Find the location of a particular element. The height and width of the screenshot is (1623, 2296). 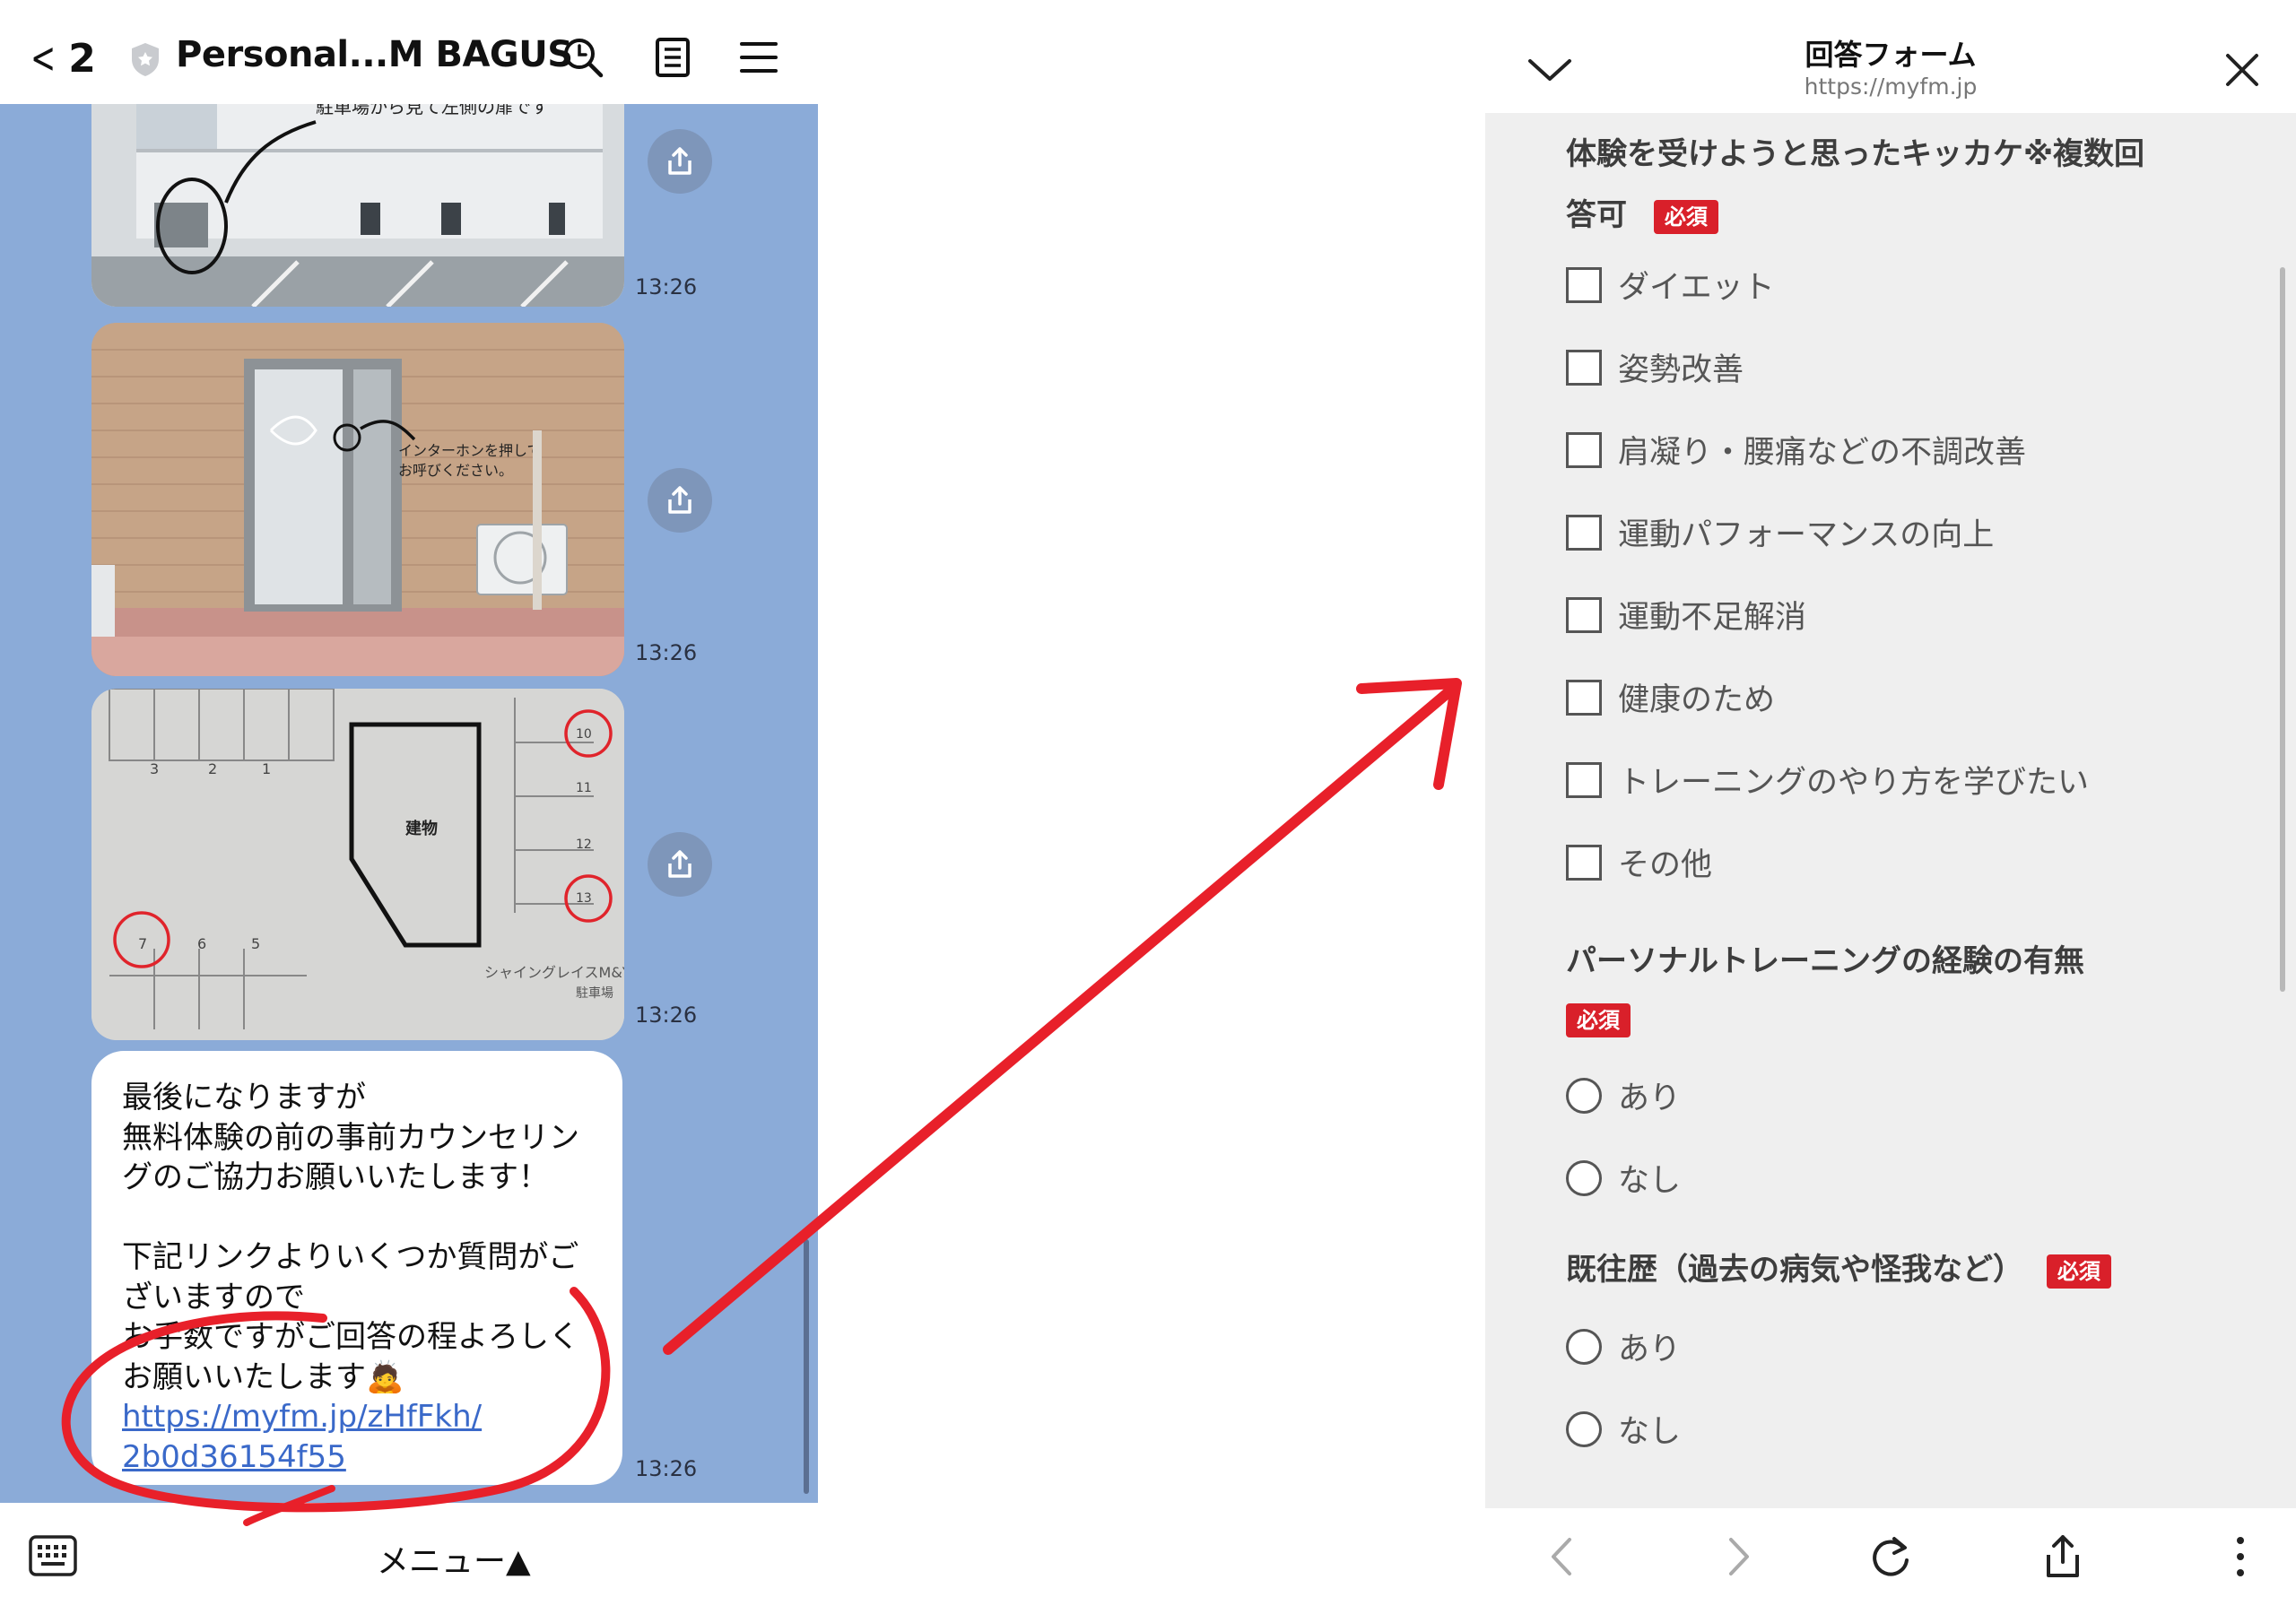

notes-button is located at coordinates (673, 57).